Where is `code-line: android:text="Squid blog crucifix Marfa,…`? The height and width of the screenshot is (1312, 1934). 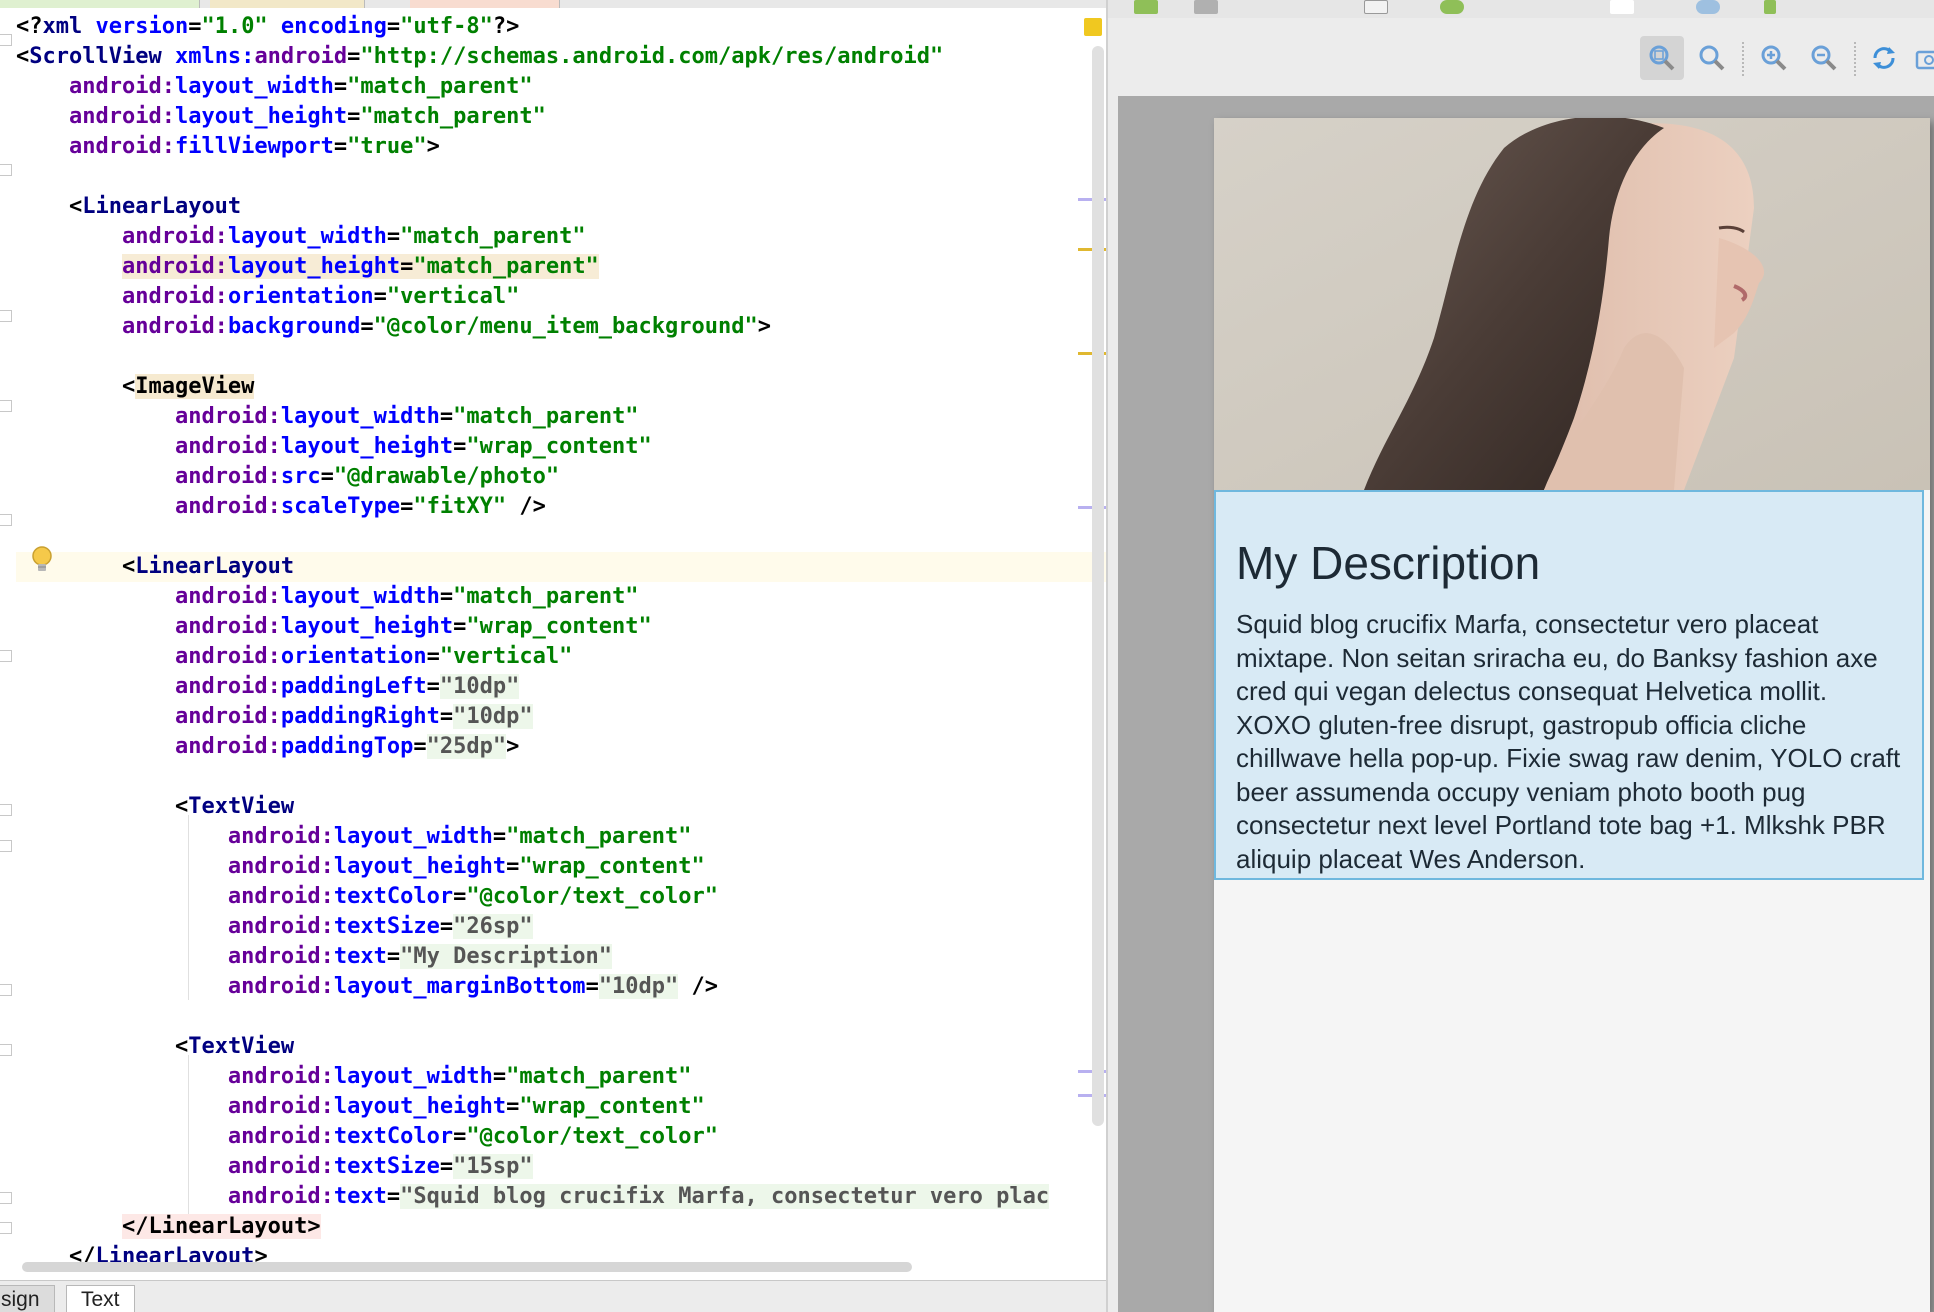
code-line: android:text="Squid blog crucifix Marfa,… is located at coordinates (561, 1197).